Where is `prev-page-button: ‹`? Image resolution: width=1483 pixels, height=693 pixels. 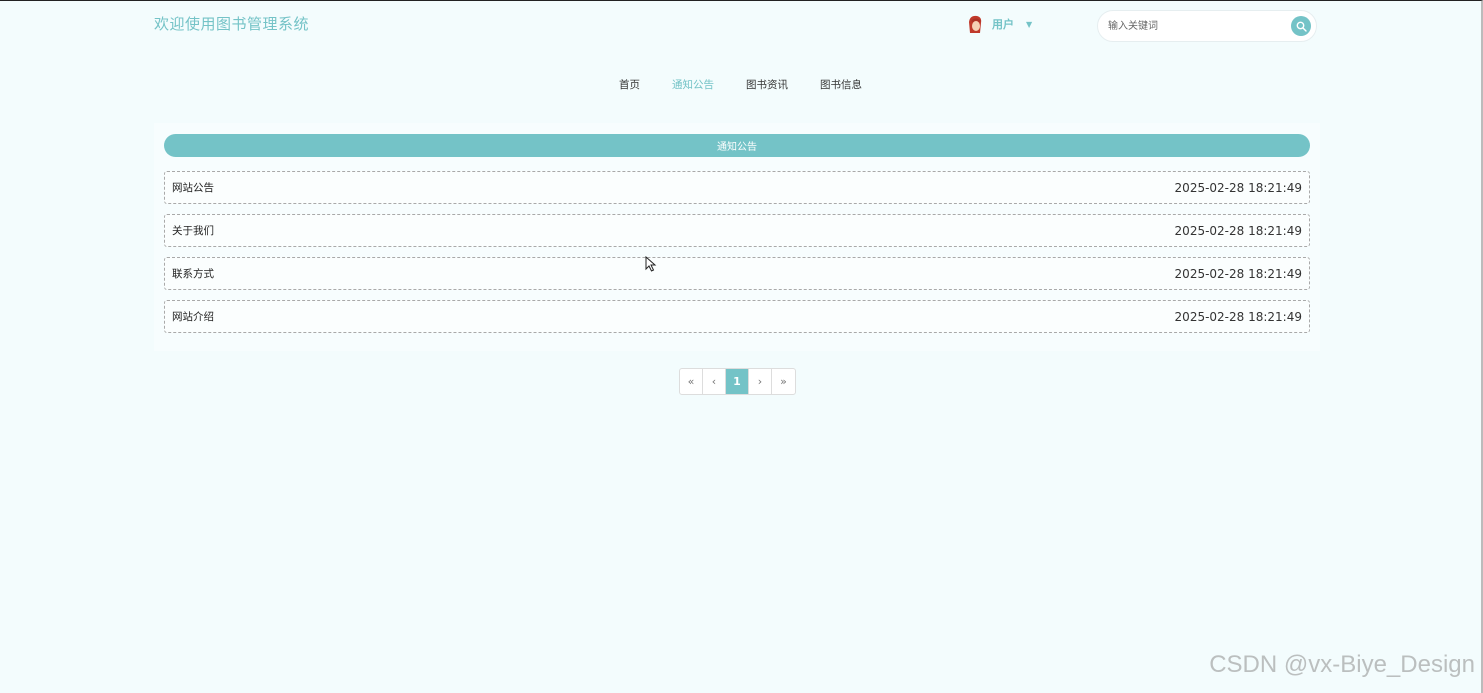
prev-page-button: ‹ is located at coordinates (714, 381).